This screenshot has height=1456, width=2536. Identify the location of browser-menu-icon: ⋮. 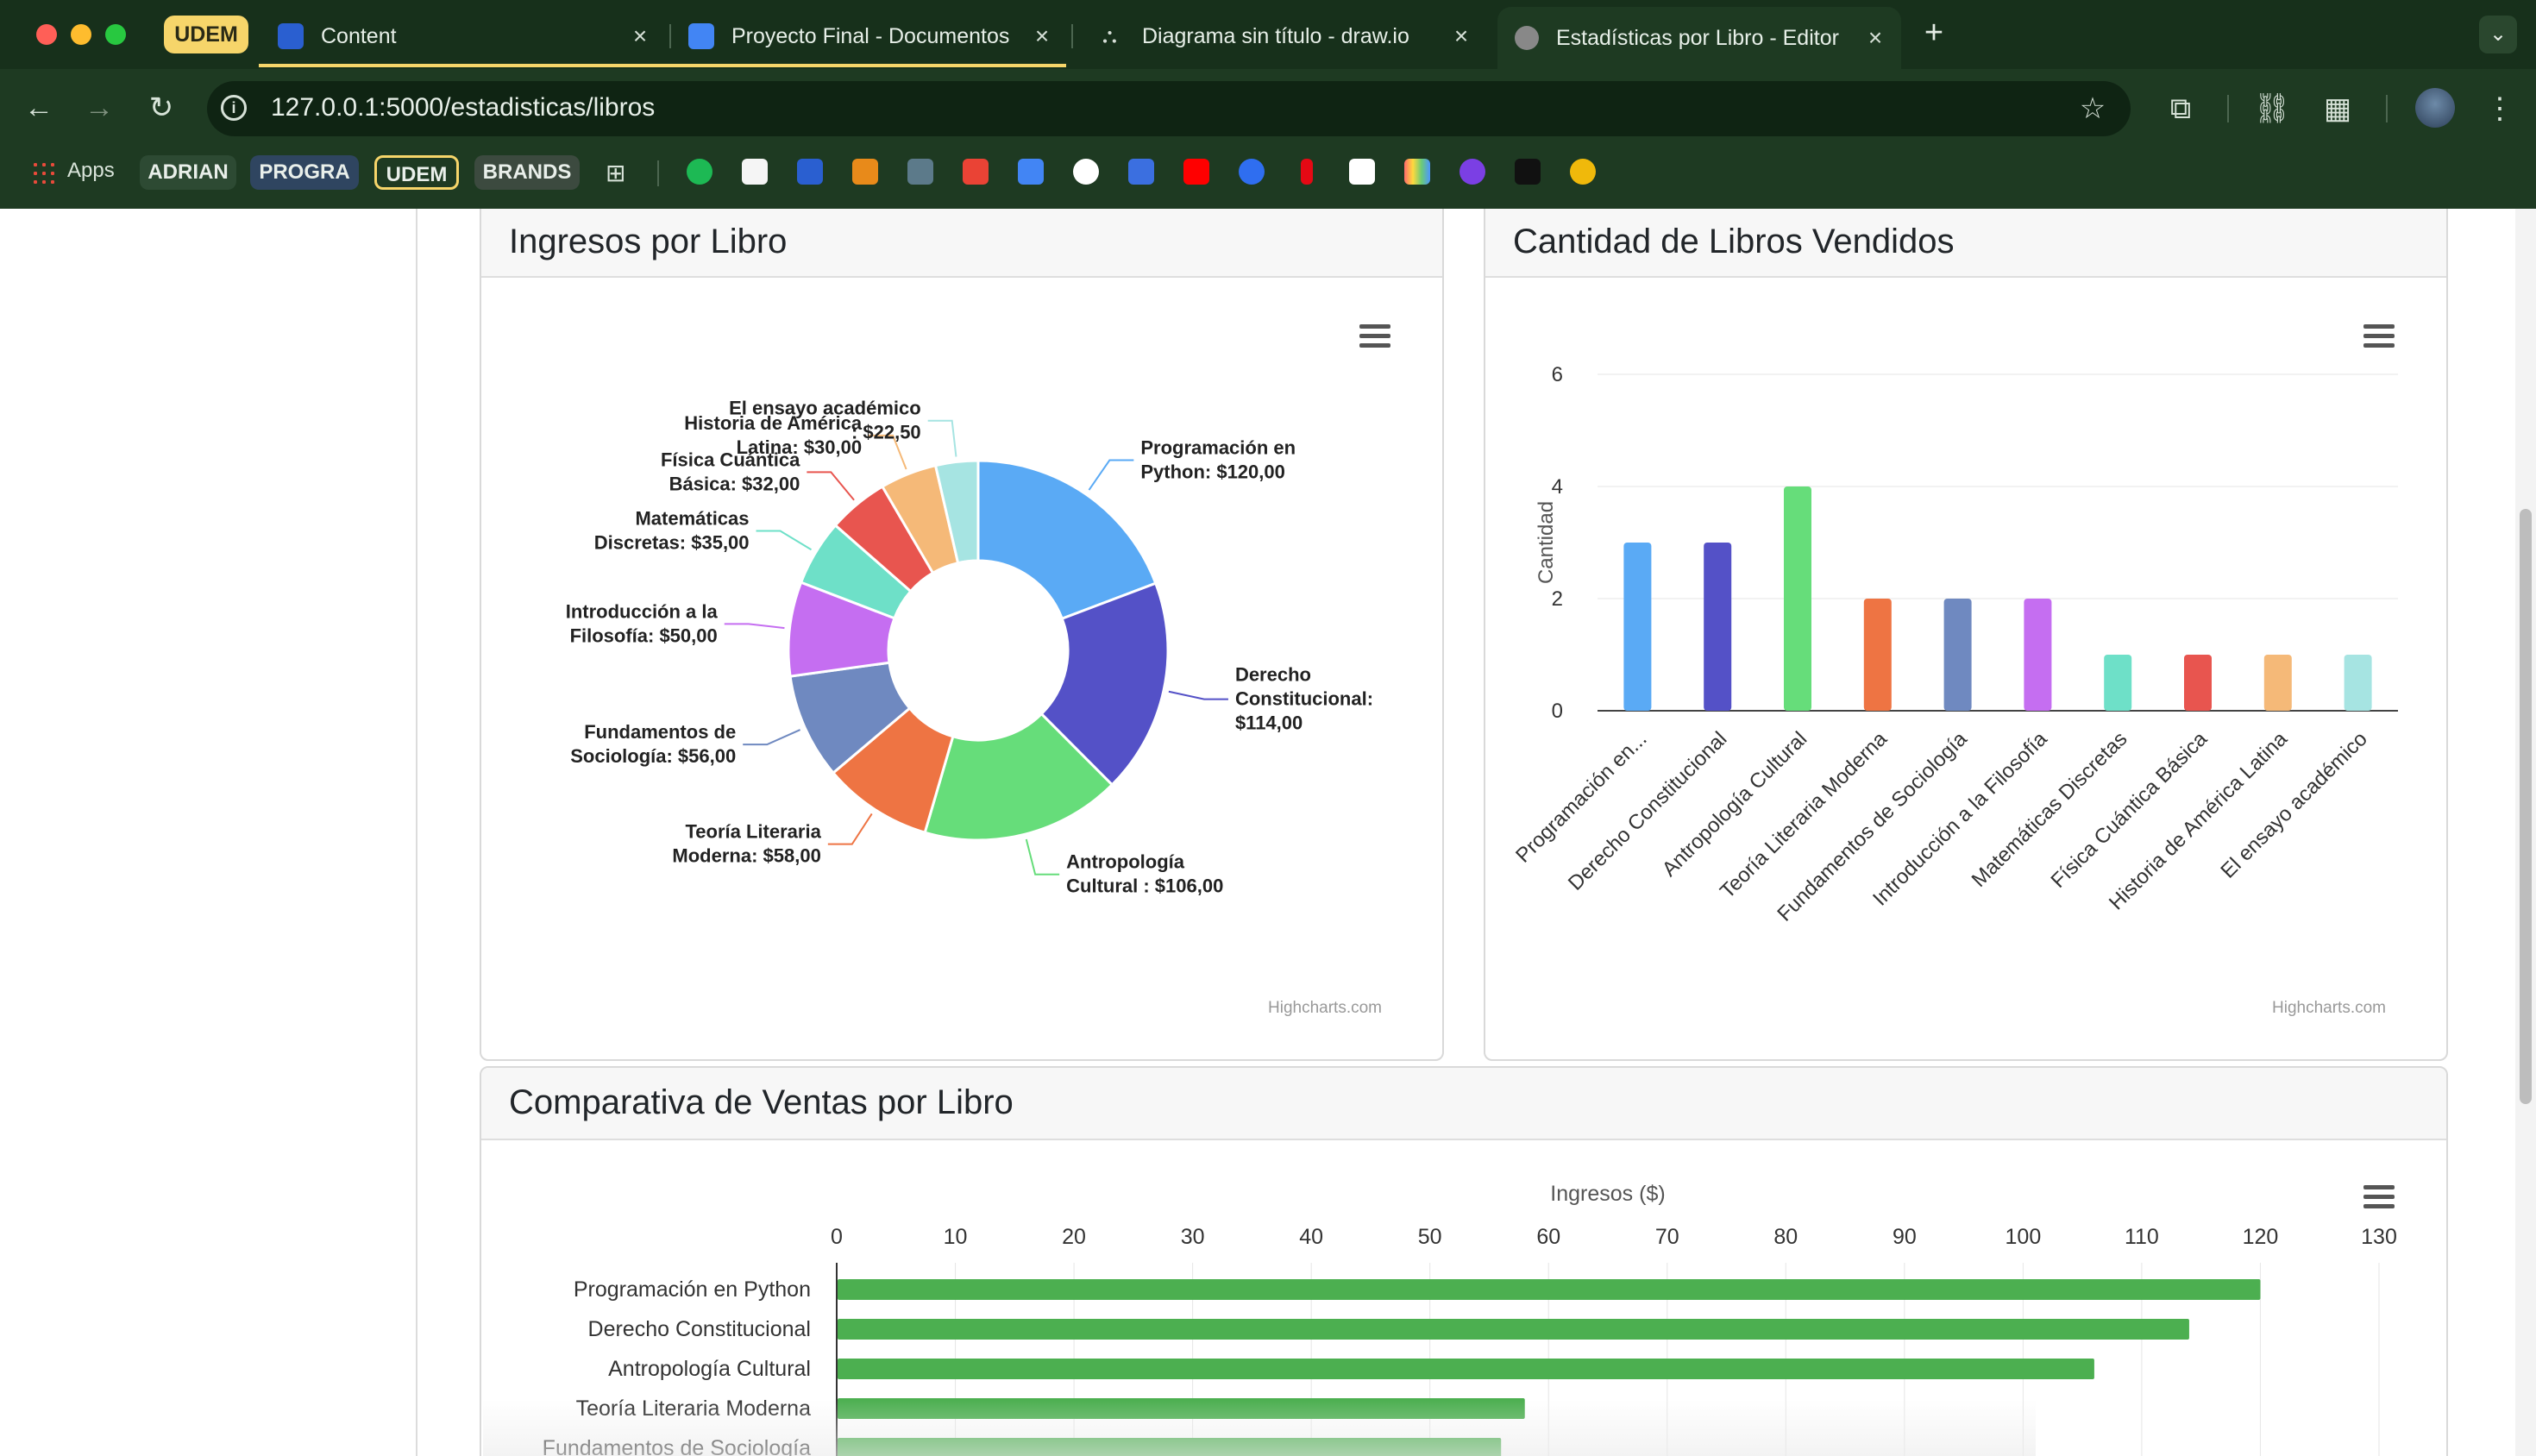
(2500, 109).